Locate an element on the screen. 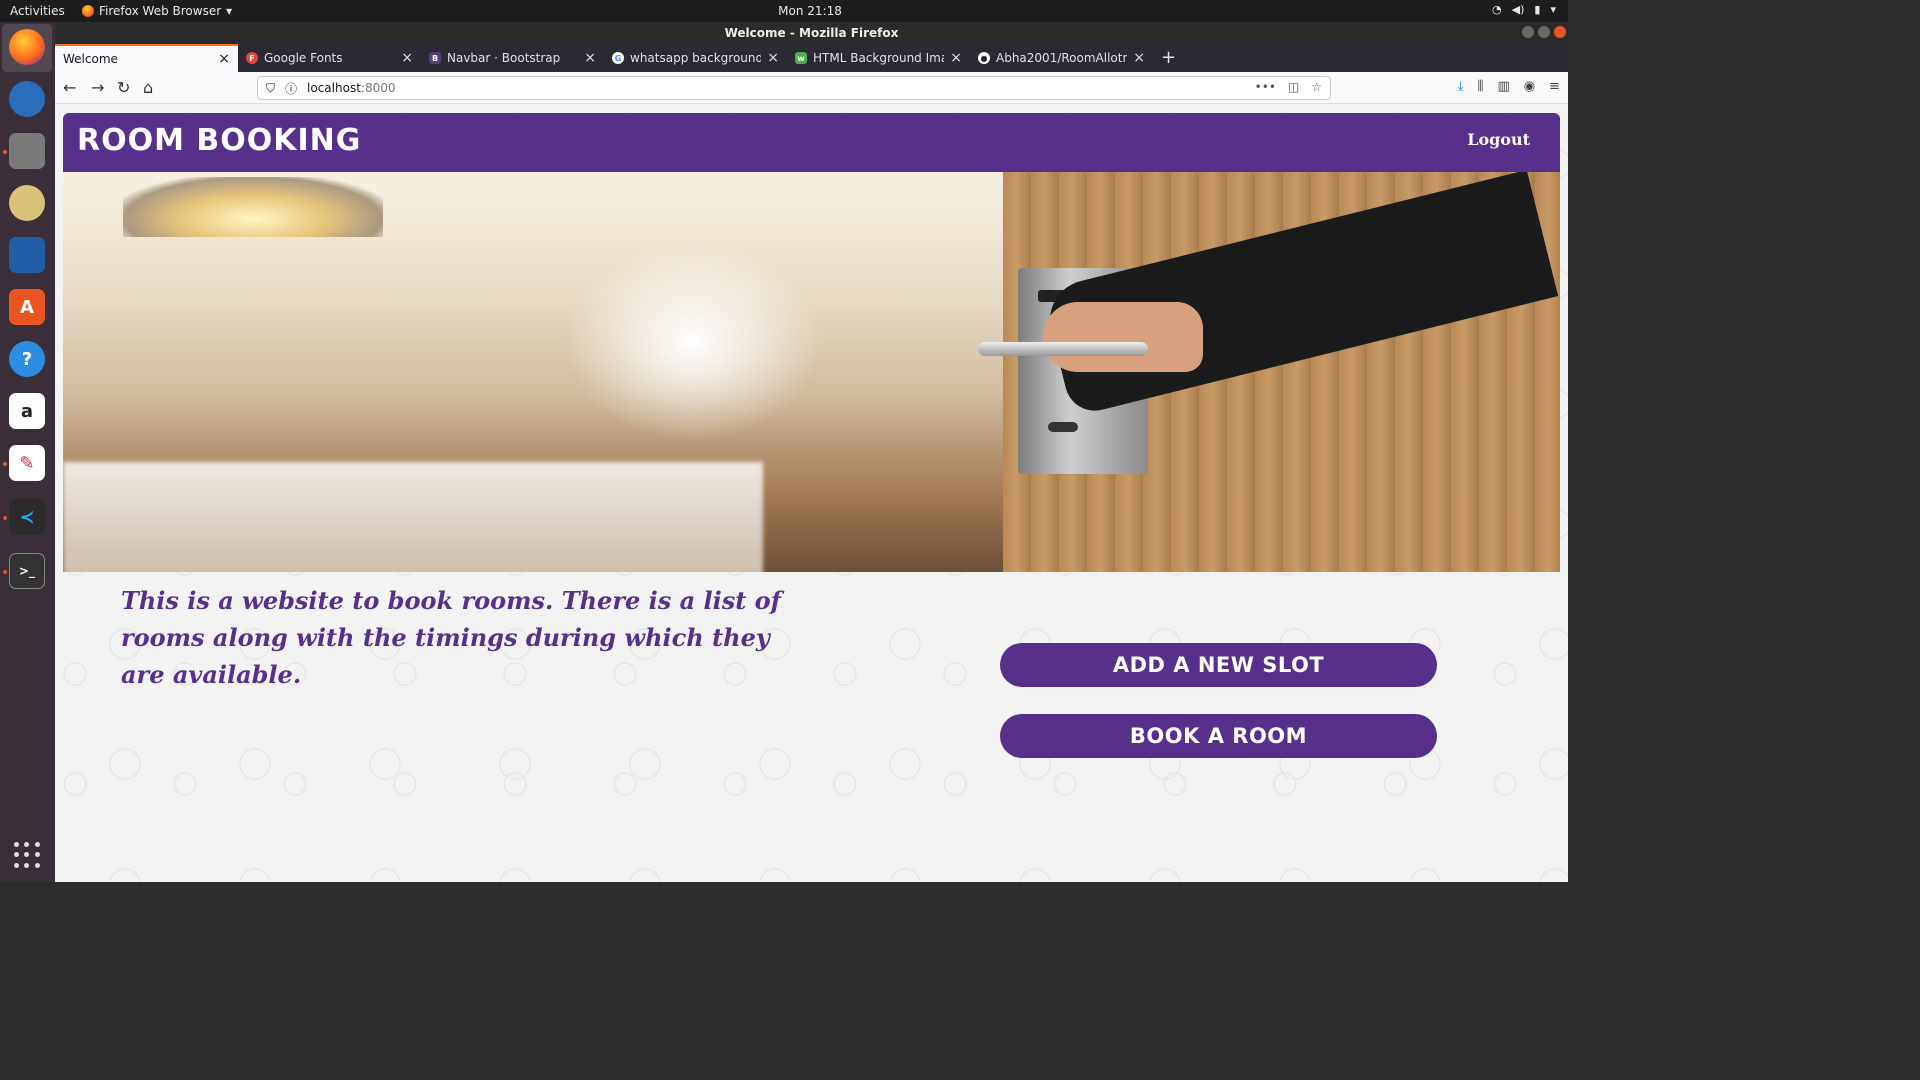 This screenshot has height=1080, width=1920. reload-icon: ↻ is located at coordinates (123, 87).